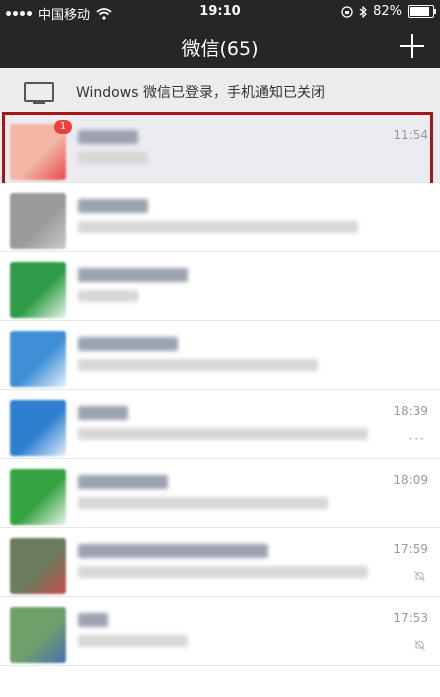 The height and width of the screenshot is (697, 440). I want to click on bluetooth-icon, so click(363, 11).